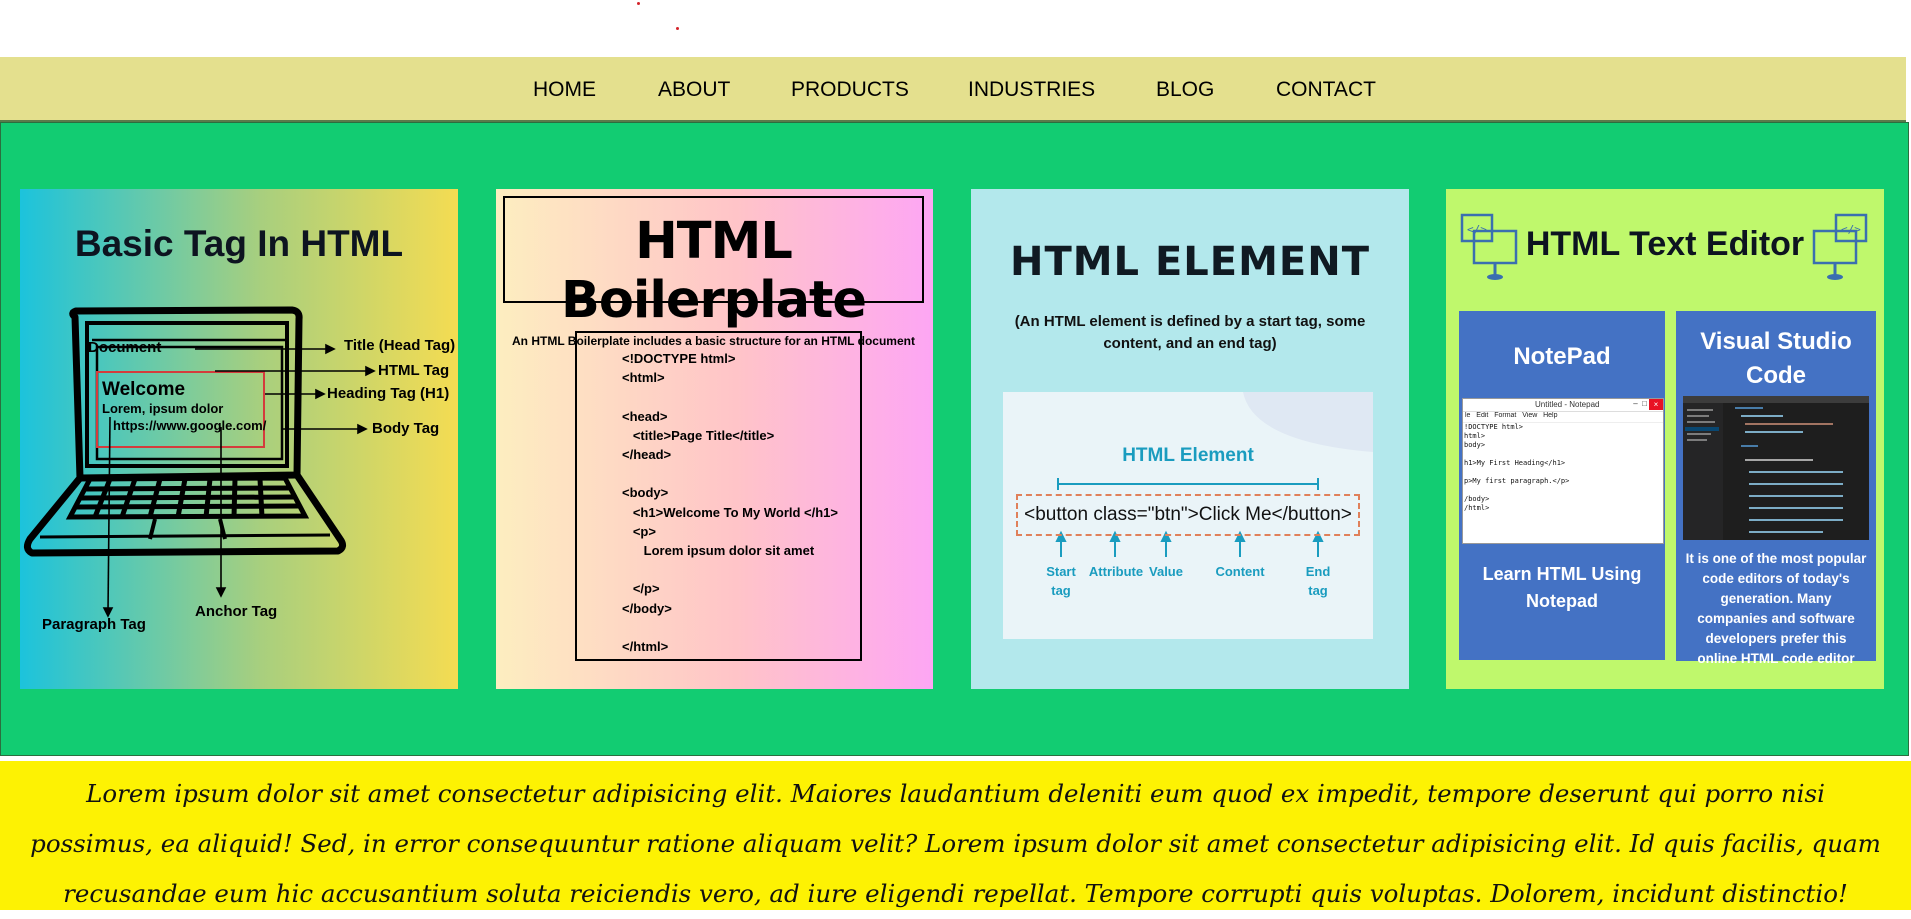 Image resolution: width=1911 pixels, height=919 pixels. Describe the element at coordinates (1665, 244) in the screenshot. I see `card-title: HTML Text Editor` at that location.